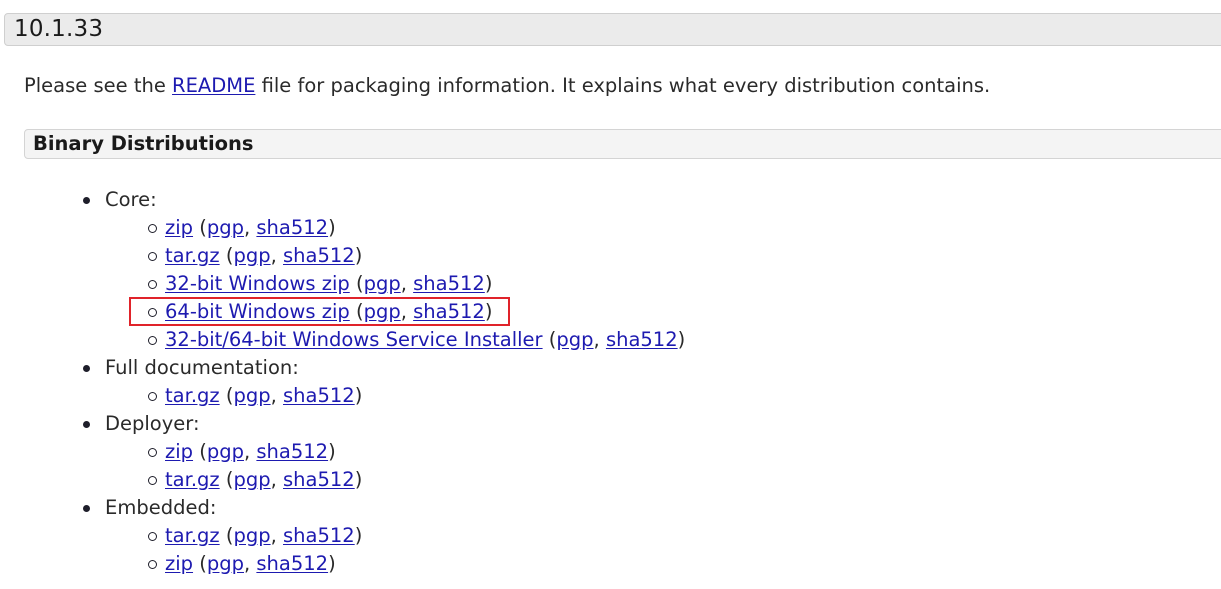  What do you see at coordinates (622, 144) in the screenshot?
I see `binary-distributions-header: Binary Distributions` at bounding box center [622, 144].